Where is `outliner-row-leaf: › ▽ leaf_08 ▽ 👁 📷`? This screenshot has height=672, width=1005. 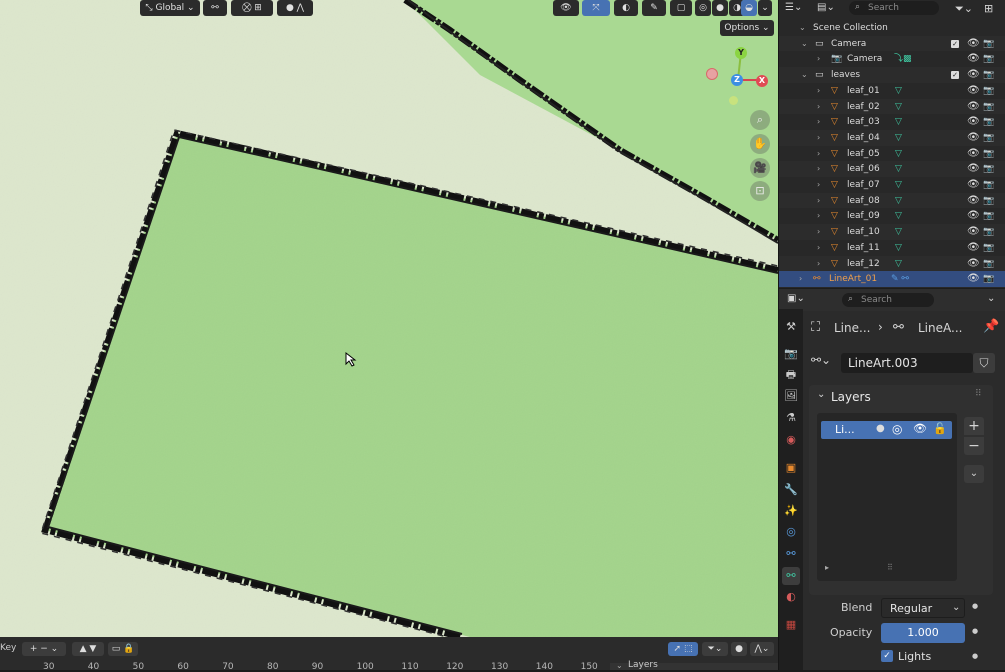 outliner-row-leaf: › ▽ leaf_08 ▽ 👁 📷 is located at coordinates (892, 200).